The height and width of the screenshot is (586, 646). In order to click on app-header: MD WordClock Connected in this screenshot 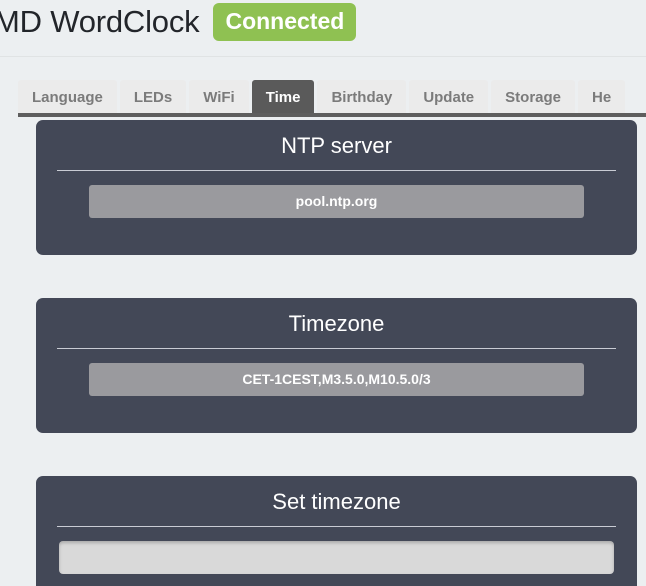, I will do `click(323, 28)`.